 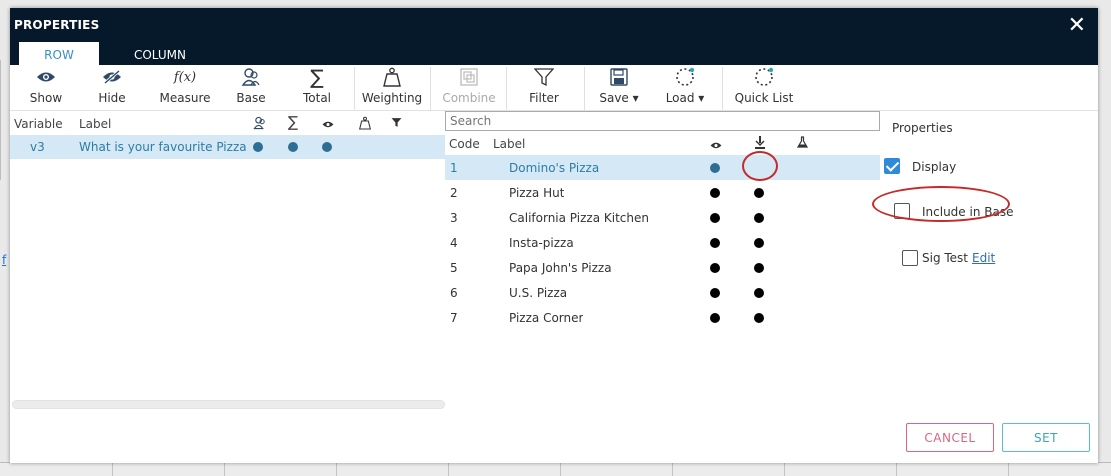 I want to click on code-row: 1 Domino's Pizza, so click(x=662, y=167).